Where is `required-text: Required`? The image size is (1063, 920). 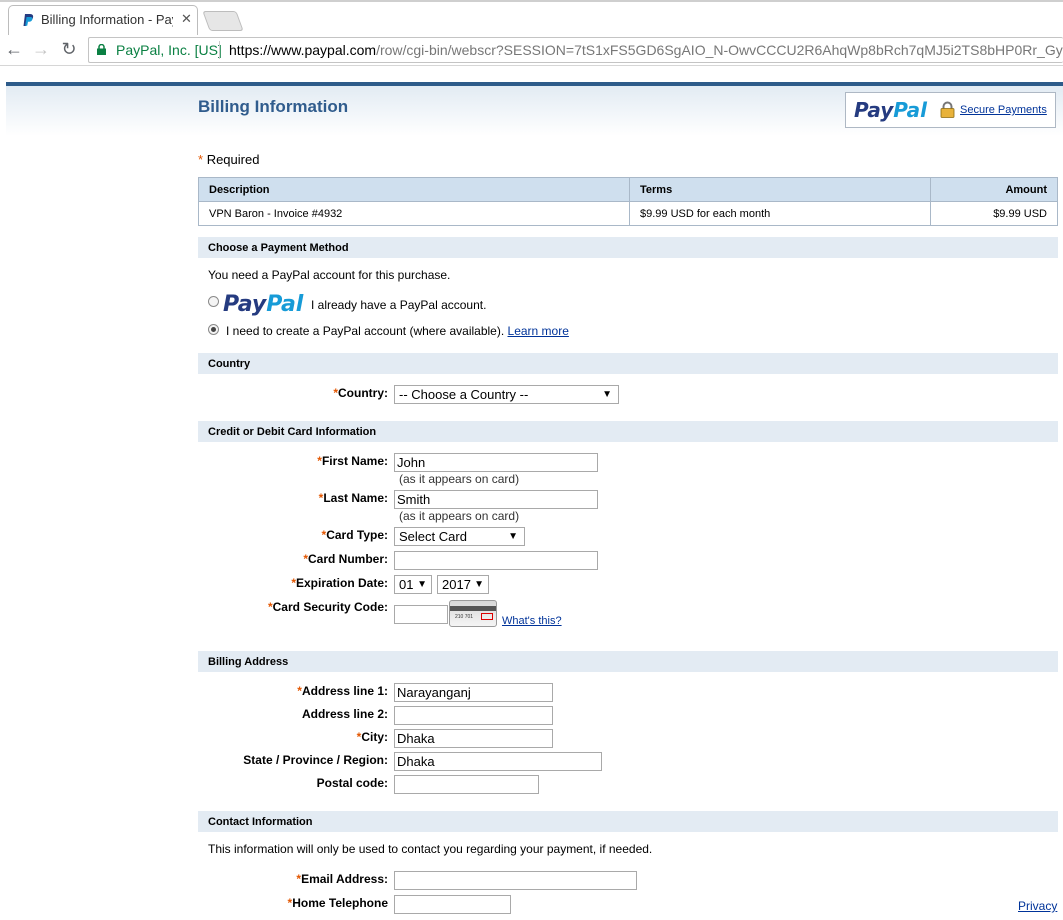 required-text: Required is located at coordinates (233, 159).